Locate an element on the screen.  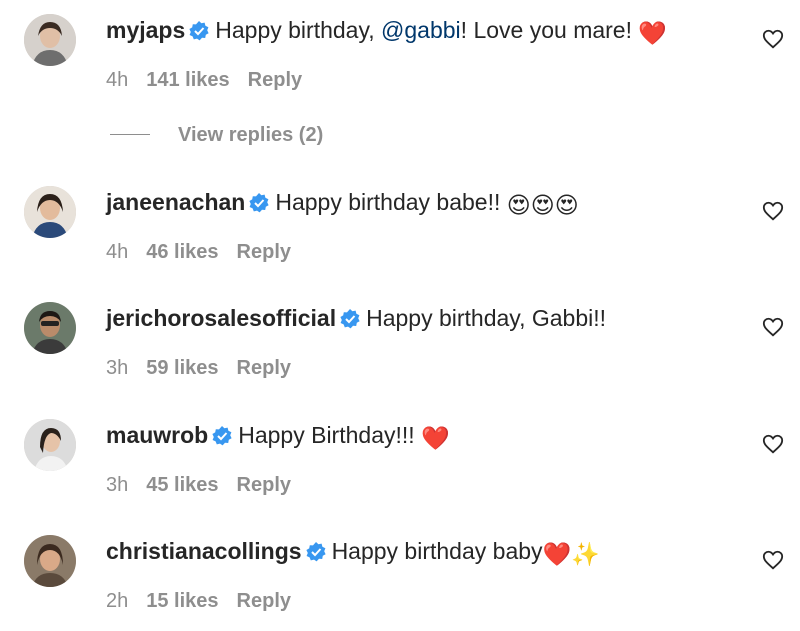
divider is located at coordinates (130, 134).